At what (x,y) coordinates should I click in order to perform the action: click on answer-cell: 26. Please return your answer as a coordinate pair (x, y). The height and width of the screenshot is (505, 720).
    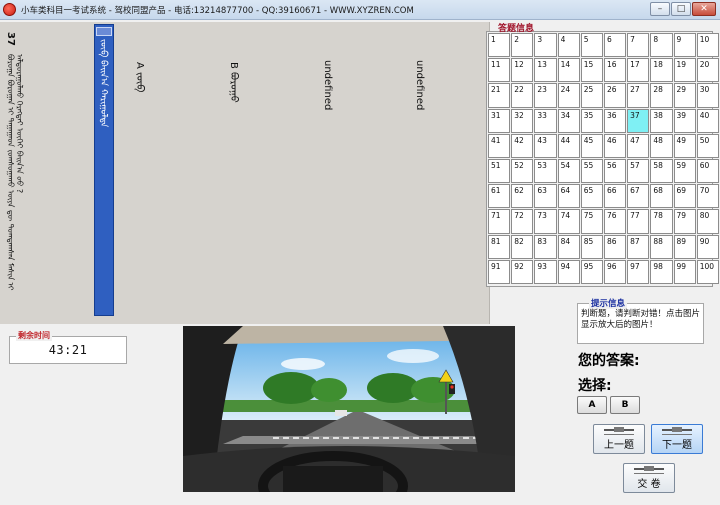
    Looking at the image, I should click on (615, 95).